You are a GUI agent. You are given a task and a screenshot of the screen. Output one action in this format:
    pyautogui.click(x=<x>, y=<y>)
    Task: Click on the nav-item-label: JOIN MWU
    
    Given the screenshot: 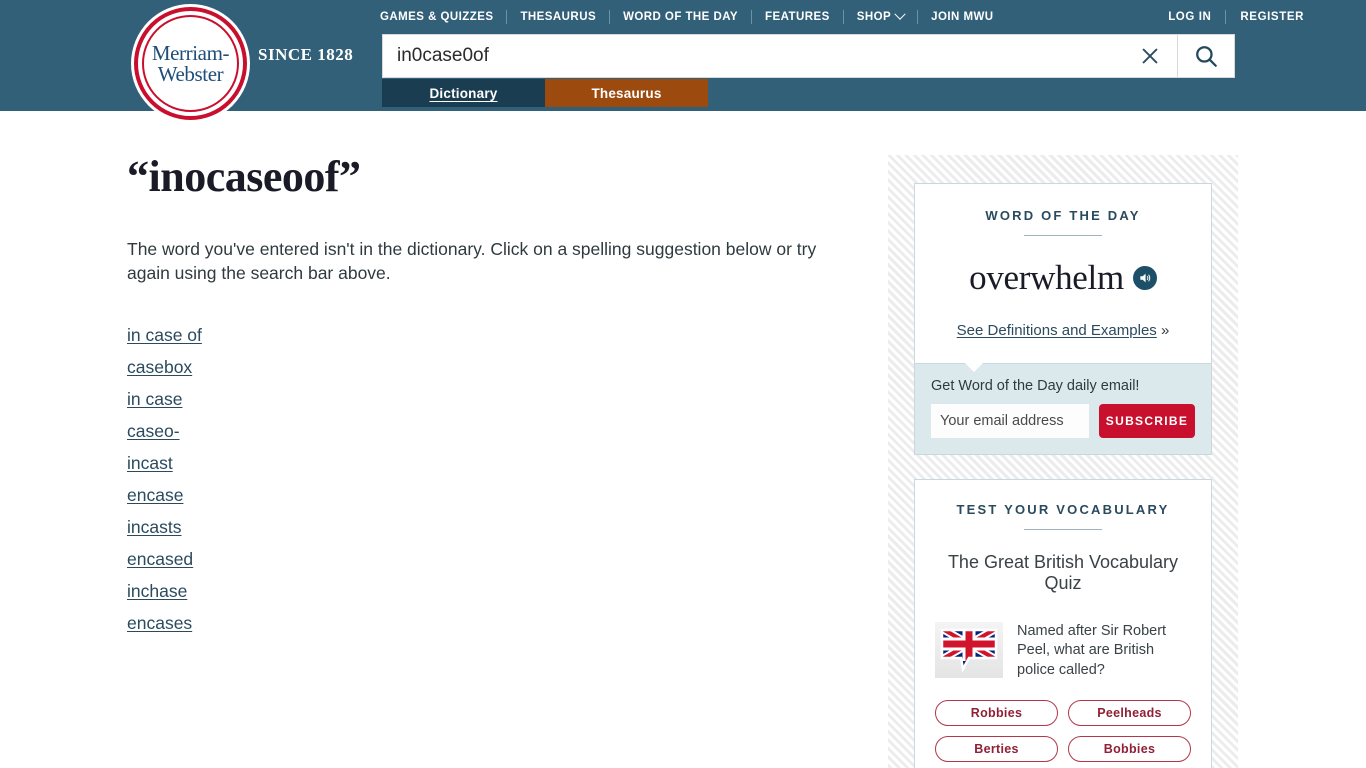 What is the action you would take?
    pyautogui.click(x=962, y=17)
    